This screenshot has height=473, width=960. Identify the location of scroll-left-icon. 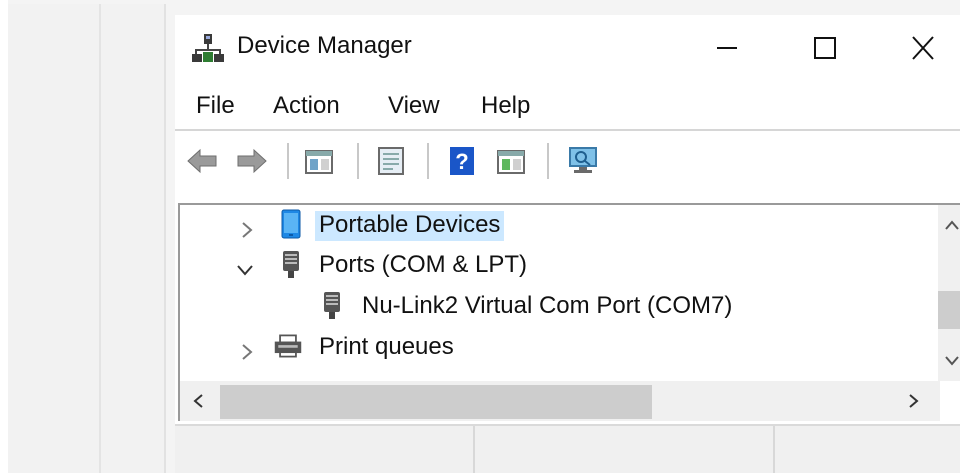
(198, 401).